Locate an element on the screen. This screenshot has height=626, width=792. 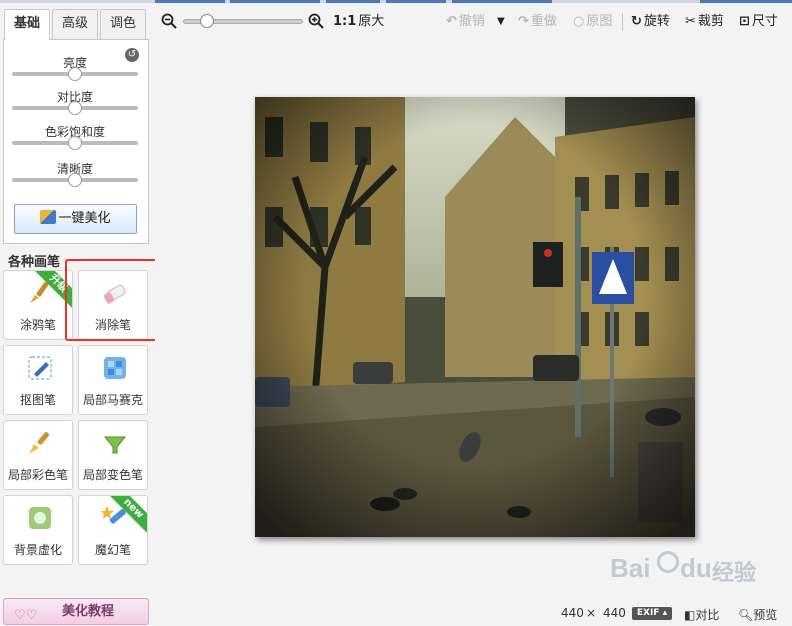
resize-label: 尺寸 is located at coordinates (764, 21).